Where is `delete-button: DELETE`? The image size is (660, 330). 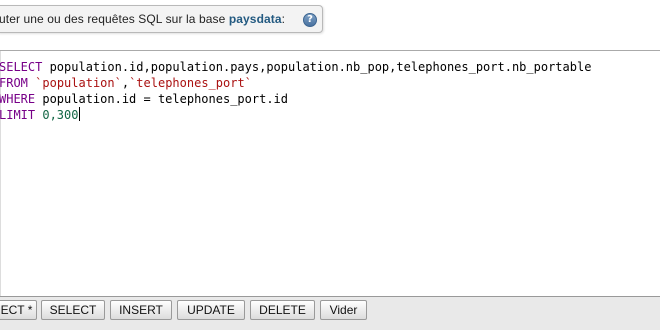 delete-button: DELETE is located at coordinates (282, 310).